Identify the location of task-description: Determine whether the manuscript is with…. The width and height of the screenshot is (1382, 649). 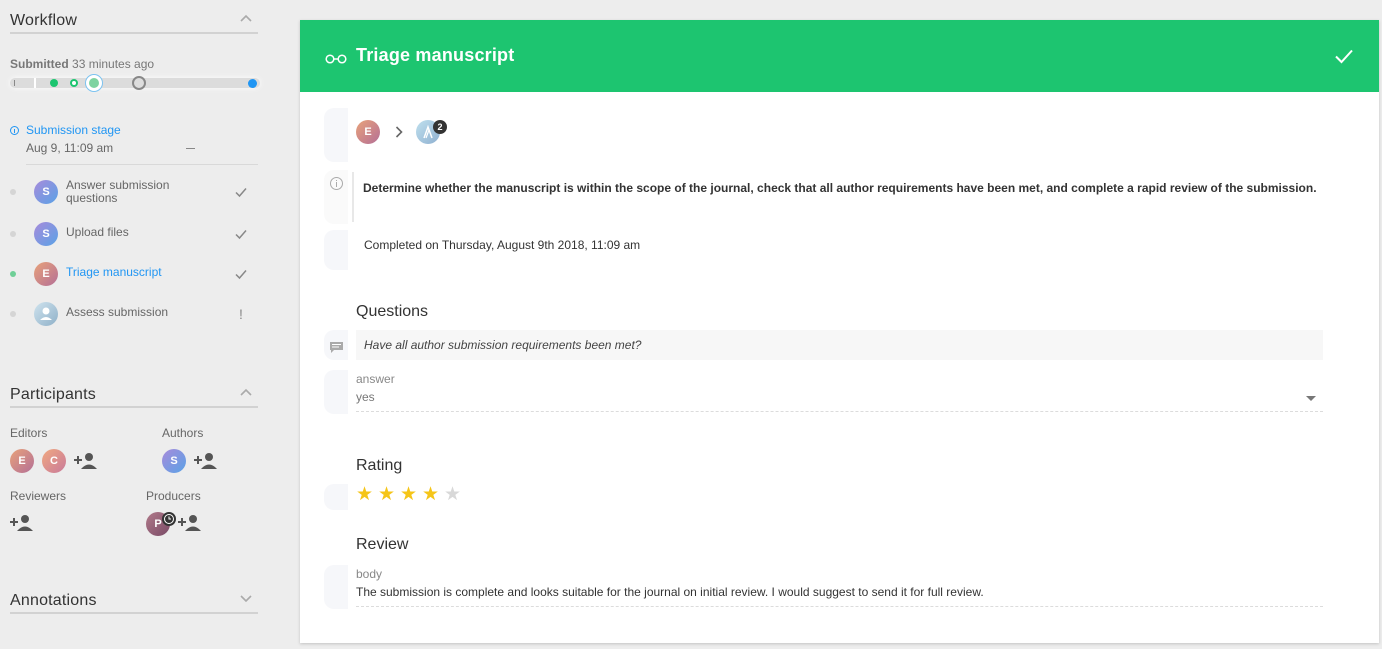
(840, 188).